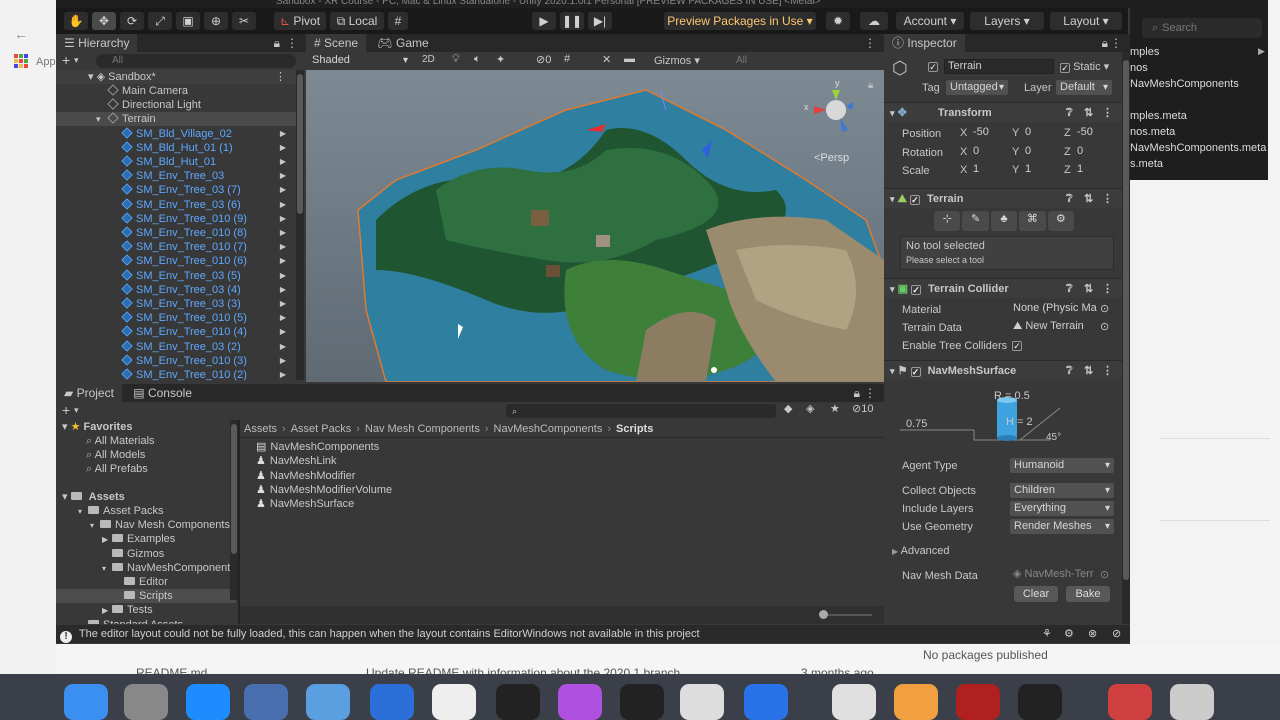 The height and width of the screenshot is (720, 1280). I want to click on use-geometry-dropdown: Render Meshes, so click(1062, 526).